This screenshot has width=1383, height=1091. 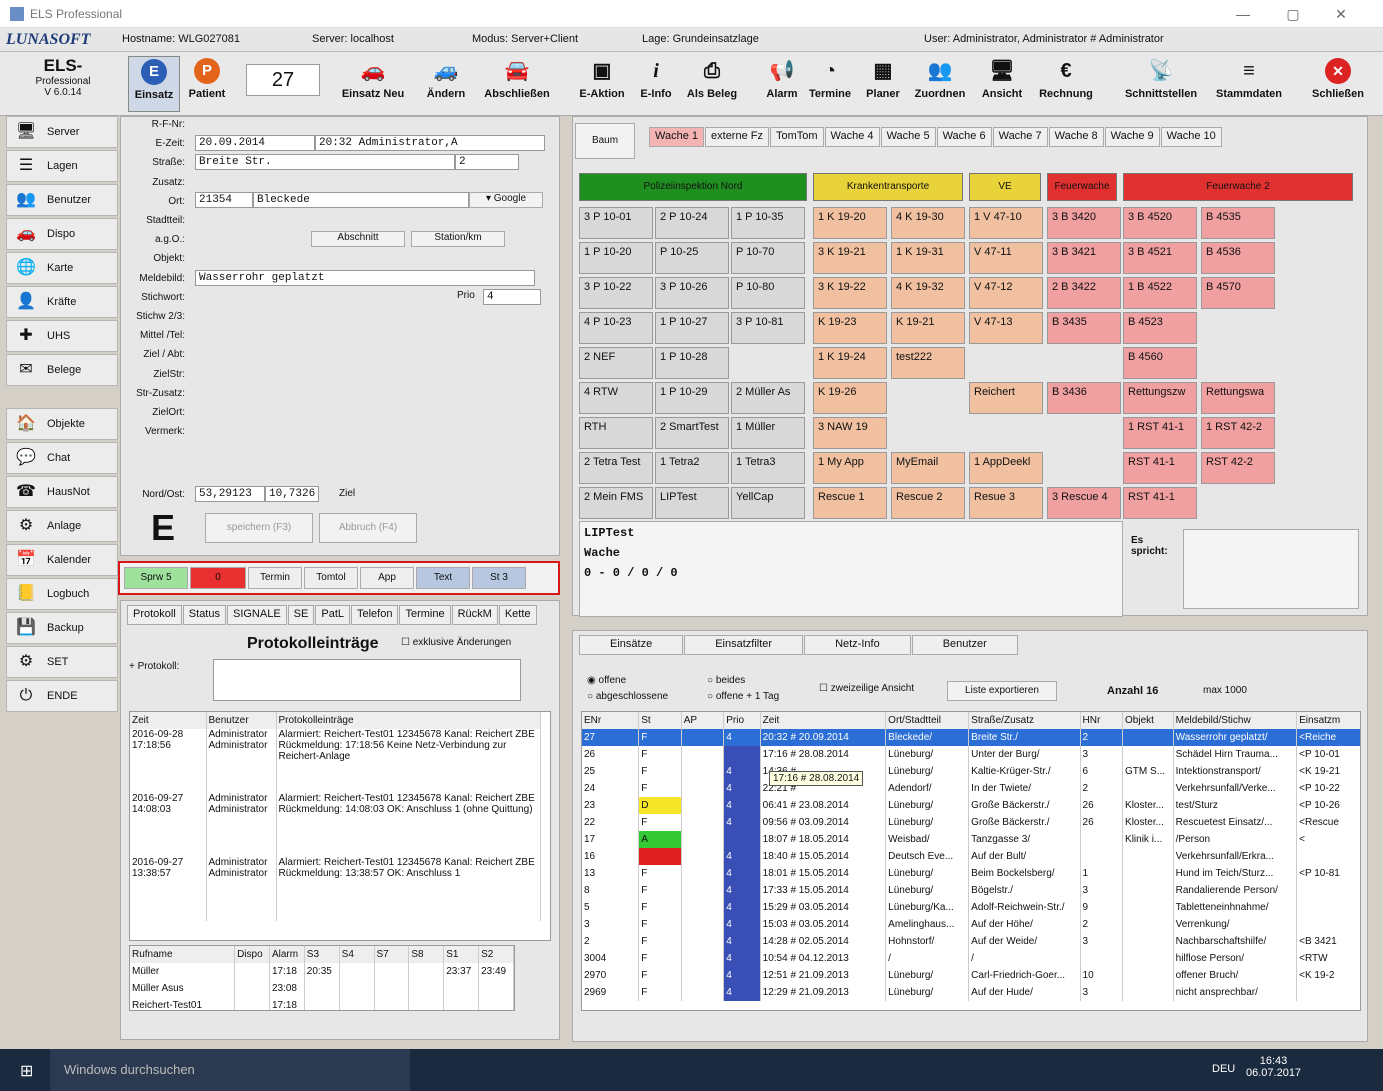 What do you see at coordinates (606, 680) in the screenshot?
I see `filter-offene: ◉ offene` at bounding box center [606, 680].